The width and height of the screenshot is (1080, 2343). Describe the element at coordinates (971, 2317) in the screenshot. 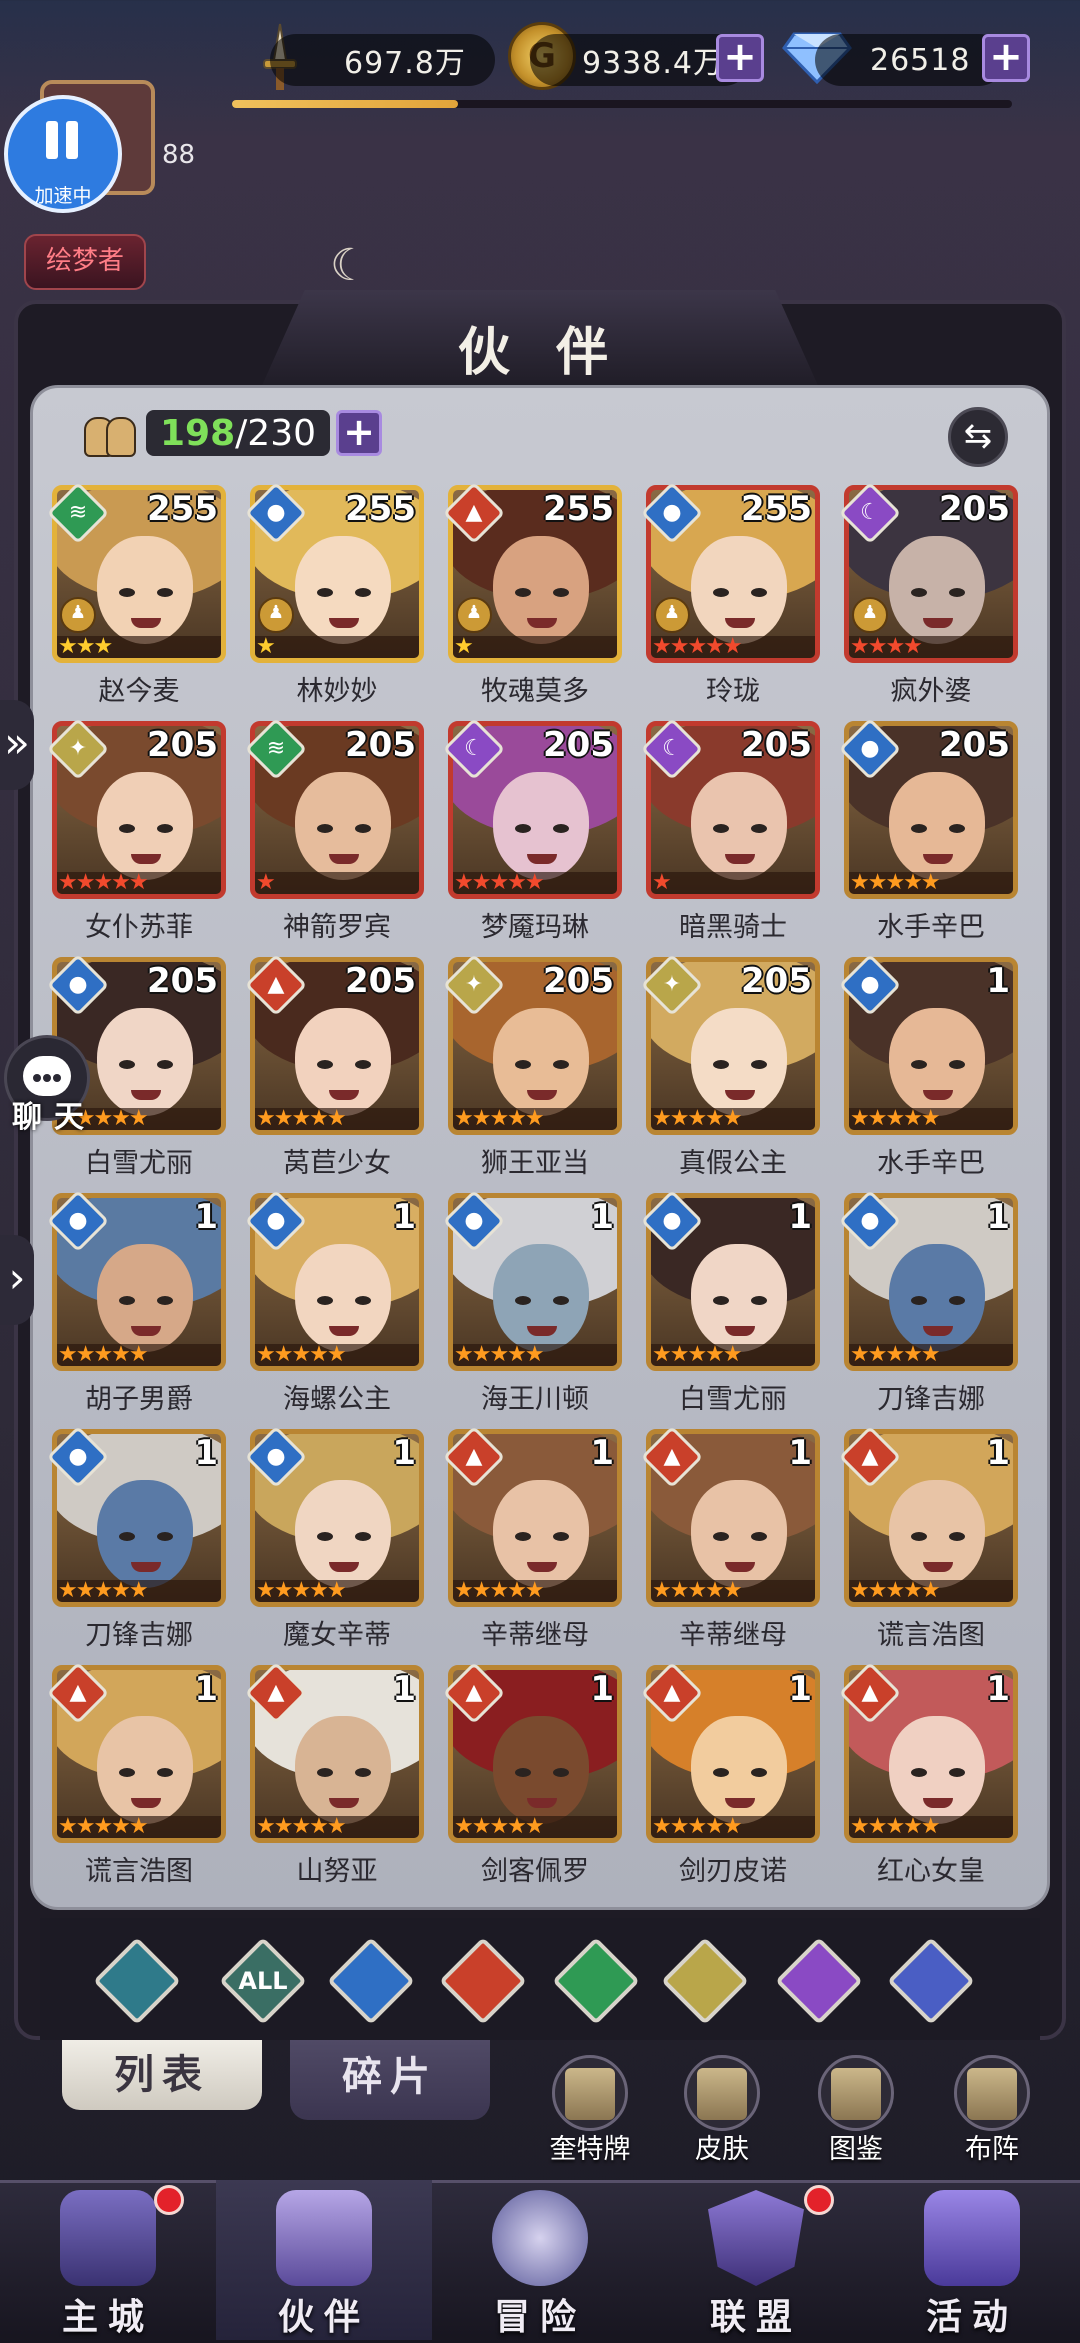

I see `nav-events-label: 活动` at that location.